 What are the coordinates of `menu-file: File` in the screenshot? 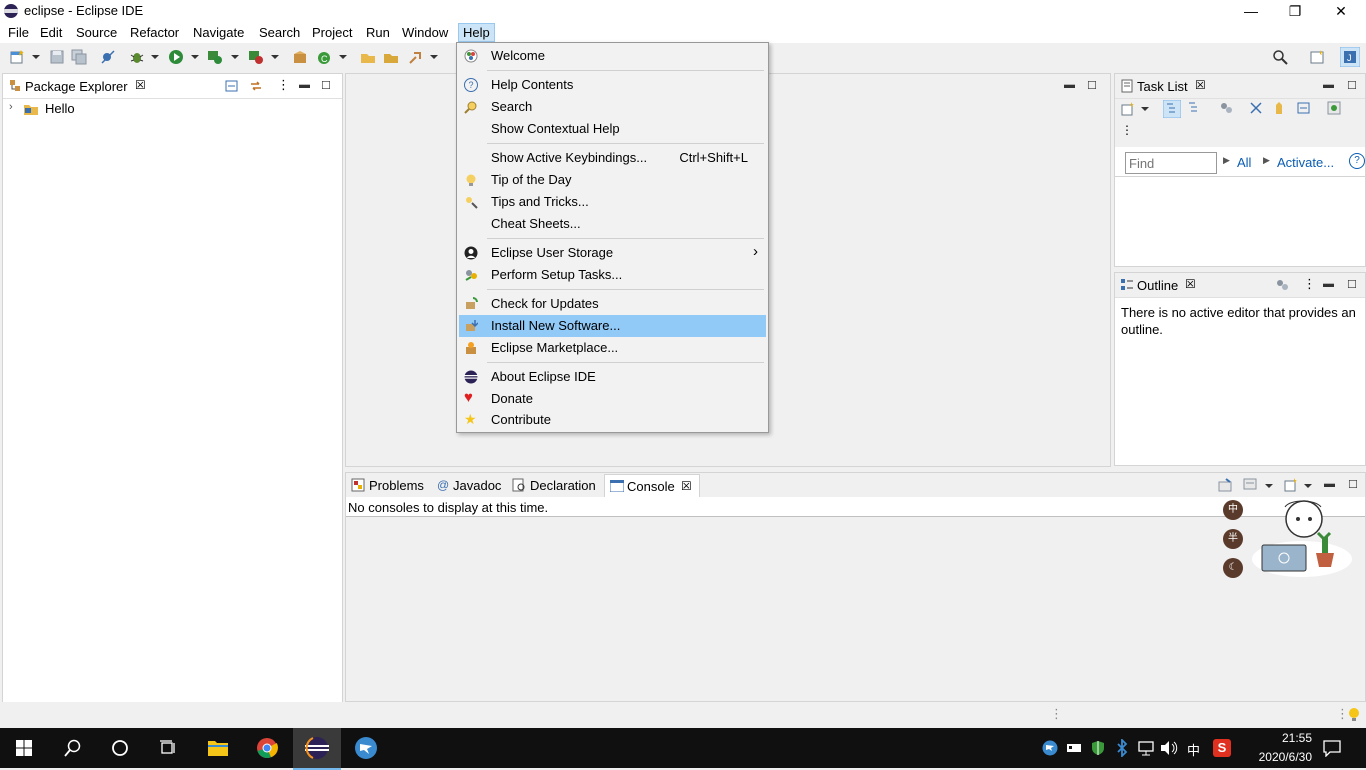 It's located at (18, 32).